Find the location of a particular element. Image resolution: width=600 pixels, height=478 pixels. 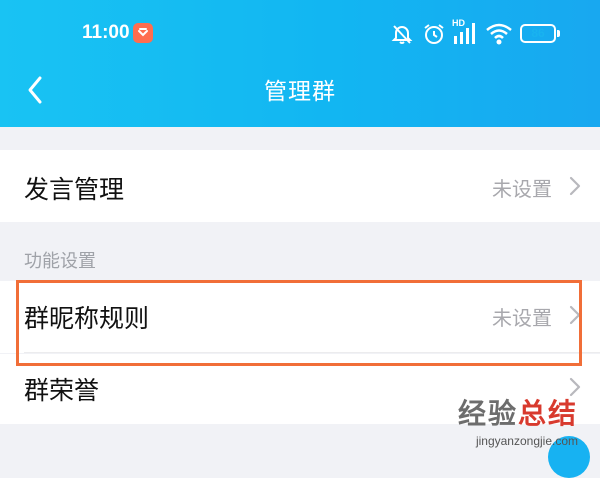

wifi-icon is located at coordinates (499, 36).